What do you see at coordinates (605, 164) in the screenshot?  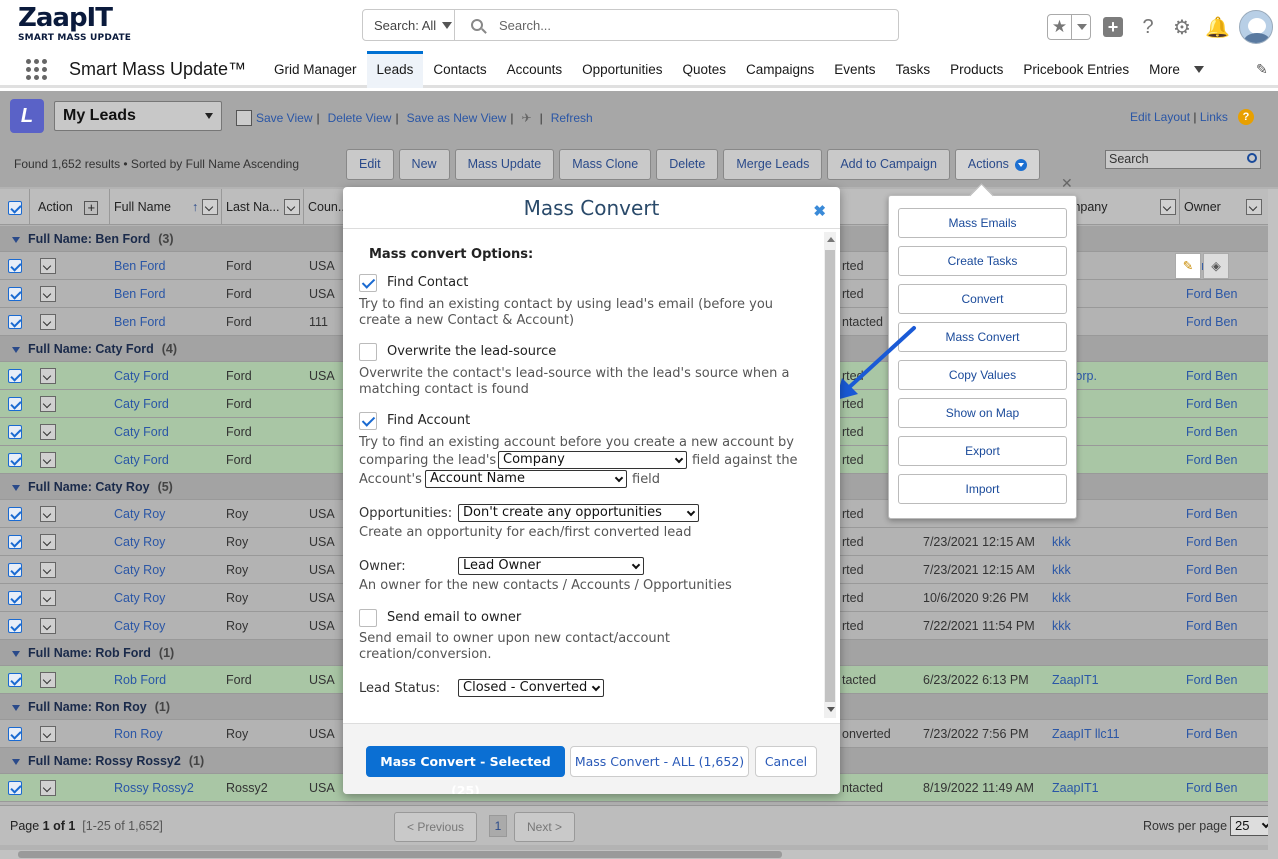 I see `mass-clone-button: Mass Clone` at bounding box center [605, 164].